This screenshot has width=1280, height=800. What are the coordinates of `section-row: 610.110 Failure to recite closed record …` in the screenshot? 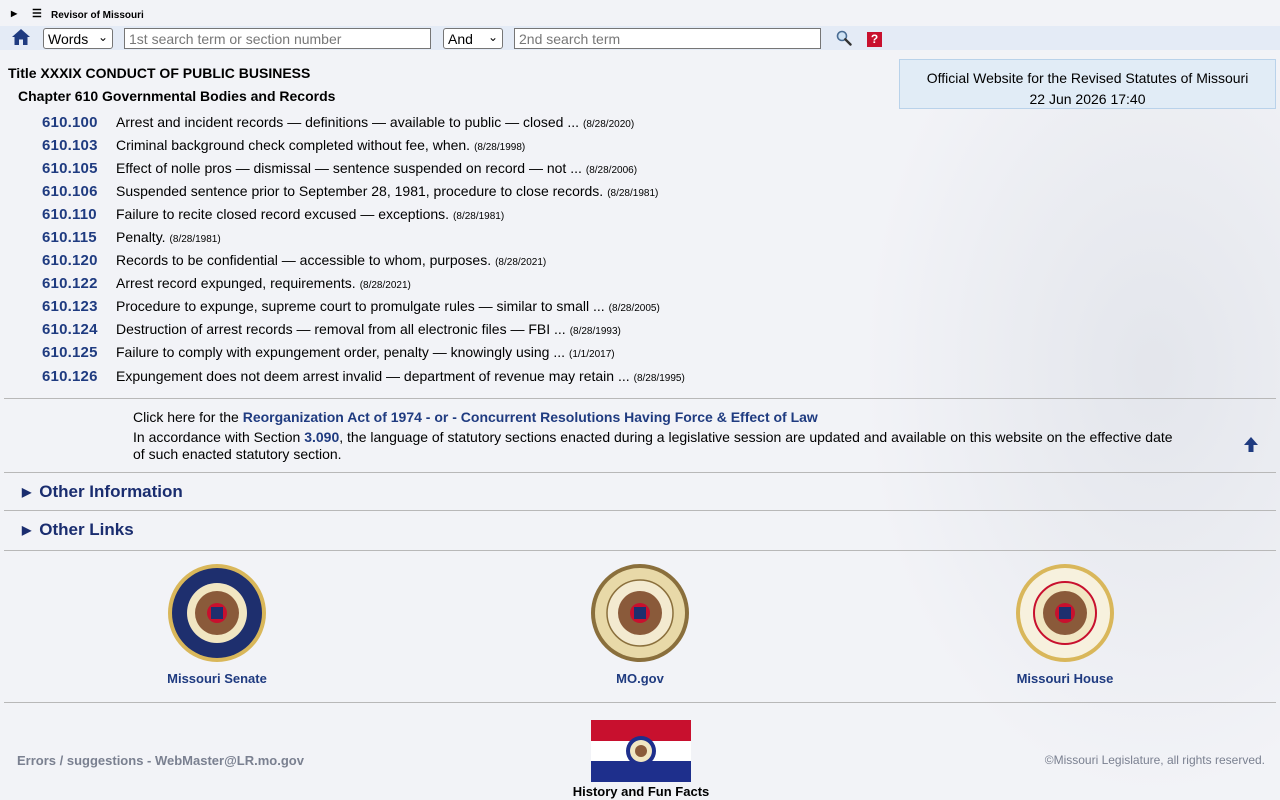 It's located at (450, 214).